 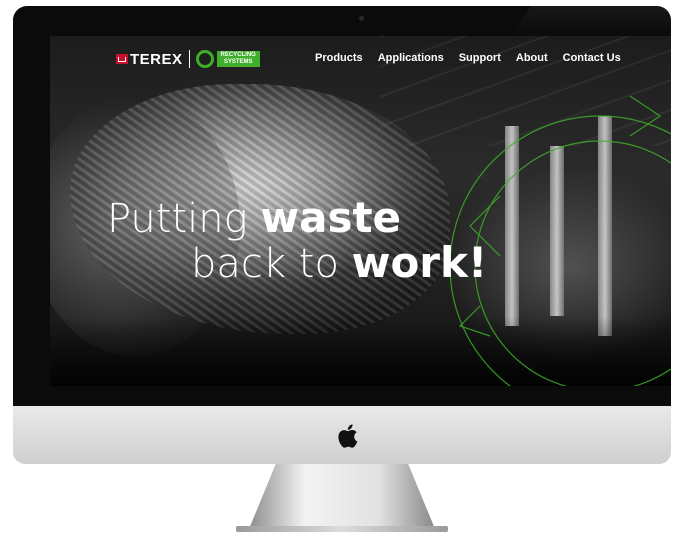 I want to click on hero-line-2: back to work!, so click(x=317, y=262).